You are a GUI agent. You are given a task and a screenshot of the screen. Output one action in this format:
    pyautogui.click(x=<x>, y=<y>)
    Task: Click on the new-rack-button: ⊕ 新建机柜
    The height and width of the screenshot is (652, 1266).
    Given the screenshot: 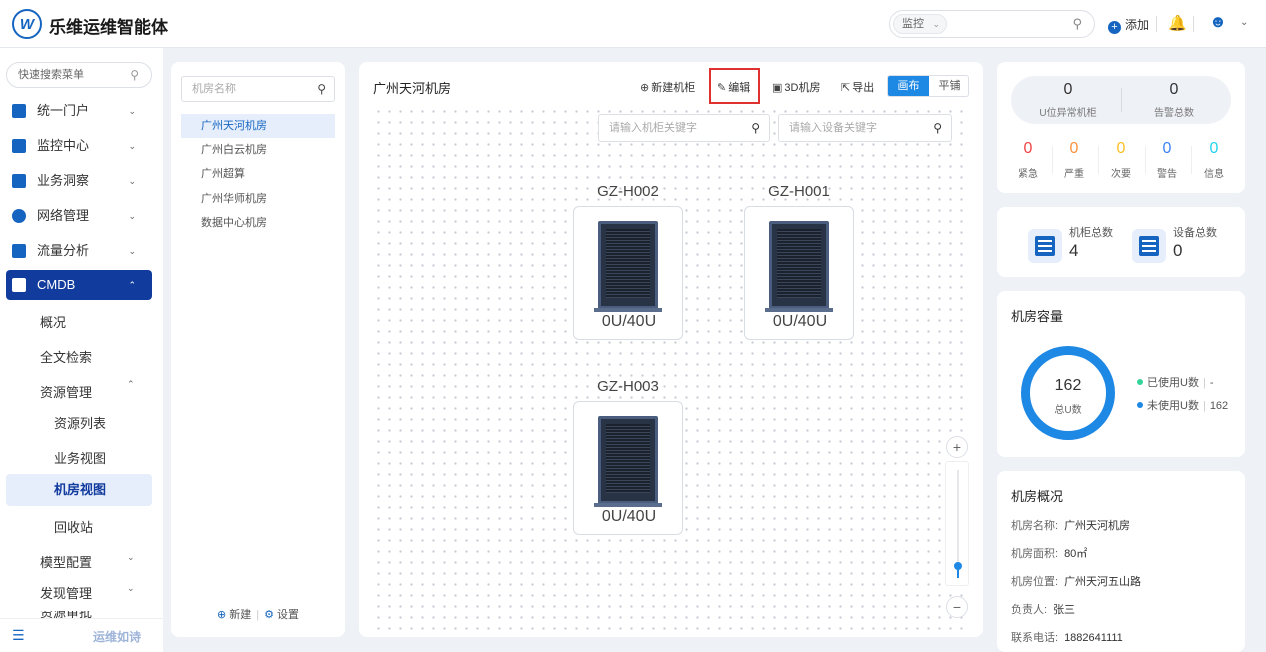 What is the action you would take?
    pyautogui.click(x=667, y=87)
    